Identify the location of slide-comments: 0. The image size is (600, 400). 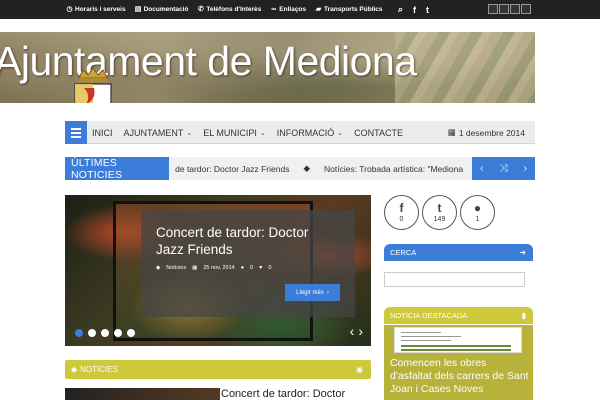
(252, 268).